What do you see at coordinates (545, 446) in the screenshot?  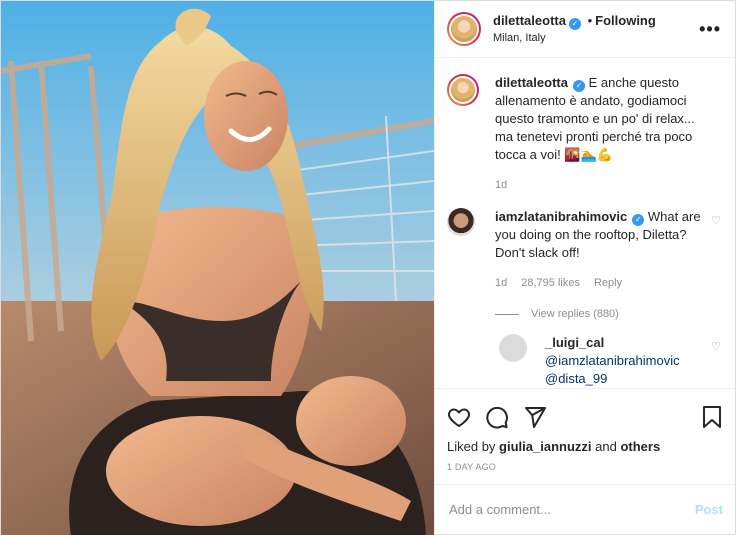 I see `liked-by-user: giulia_iannuzzi` at bounding box center [545, 446].